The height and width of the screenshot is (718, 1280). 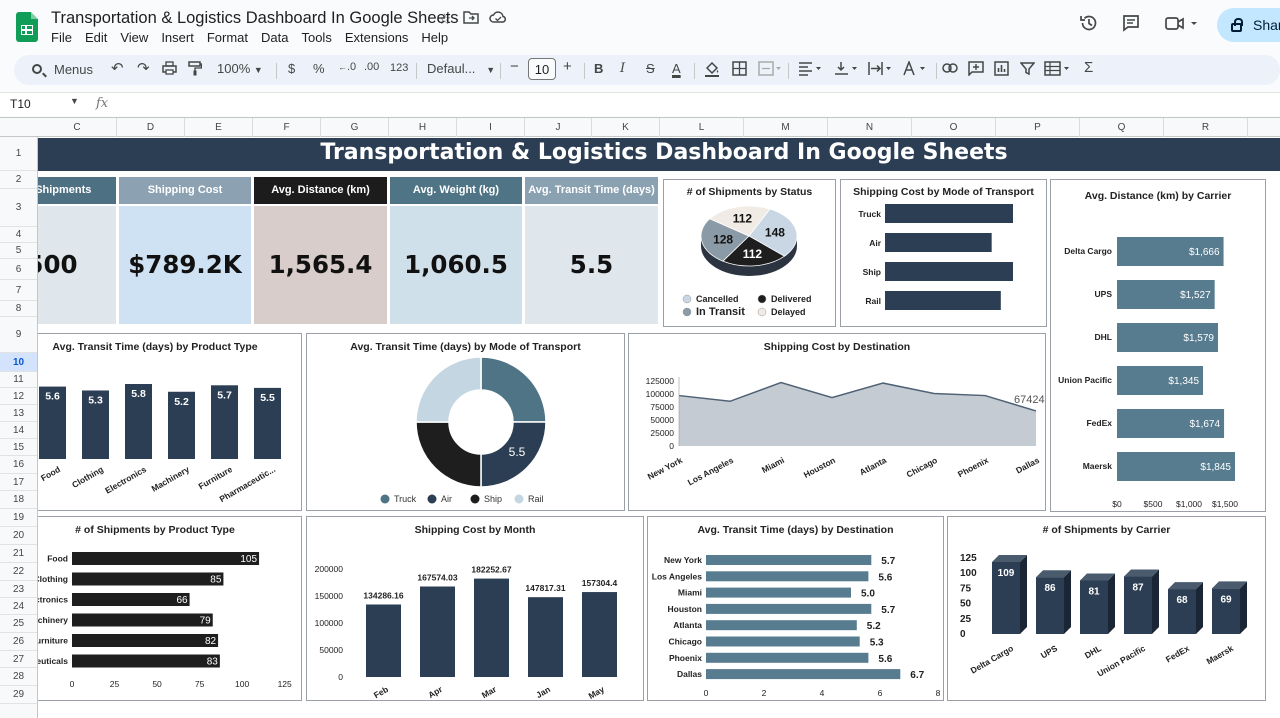 What do you see at coordinates (1027, 70) in the screenshot?
I see `filter-icon` at bounding box center [1027, 70].